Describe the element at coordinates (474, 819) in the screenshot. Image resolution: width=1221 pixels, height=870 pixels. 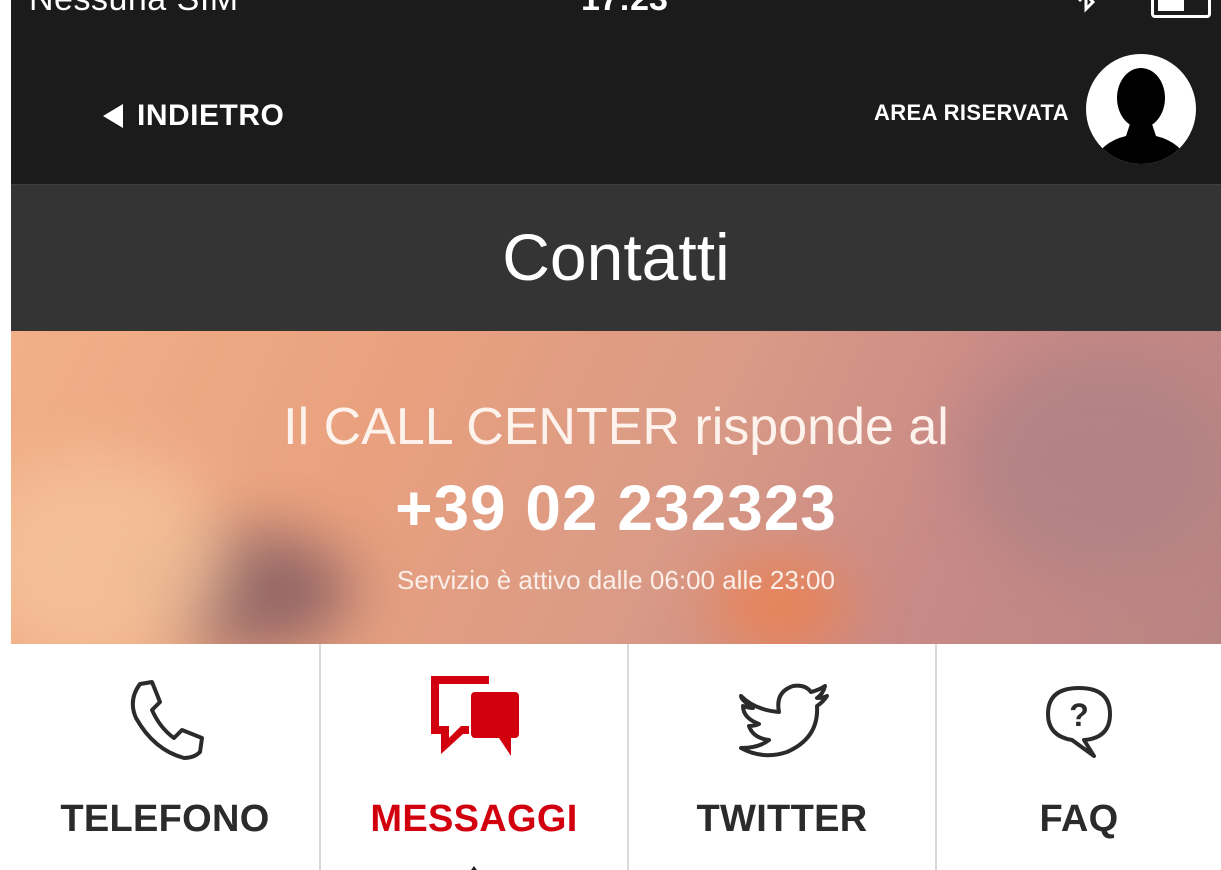
I see `tab-label: MESSAGGI` at that location.